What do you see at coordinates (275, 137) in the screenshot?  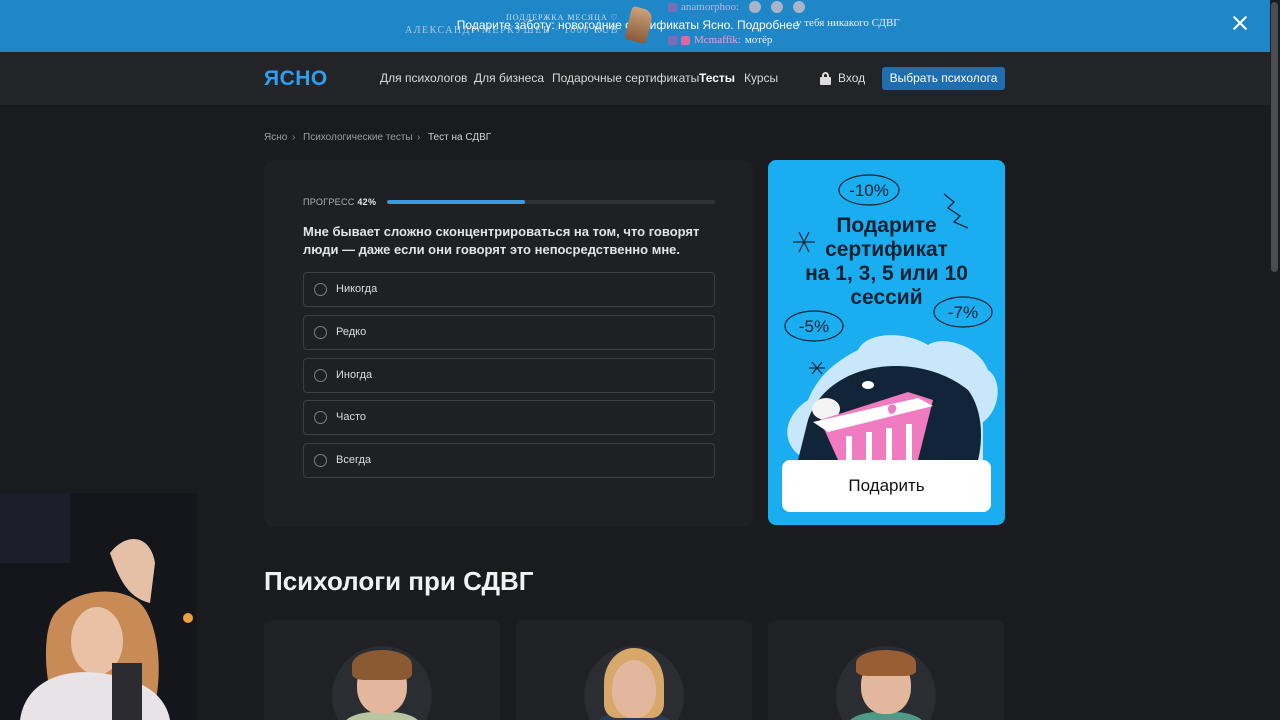 I see `breadcrumb-home: Ясно` at bounding box center [275, 137].